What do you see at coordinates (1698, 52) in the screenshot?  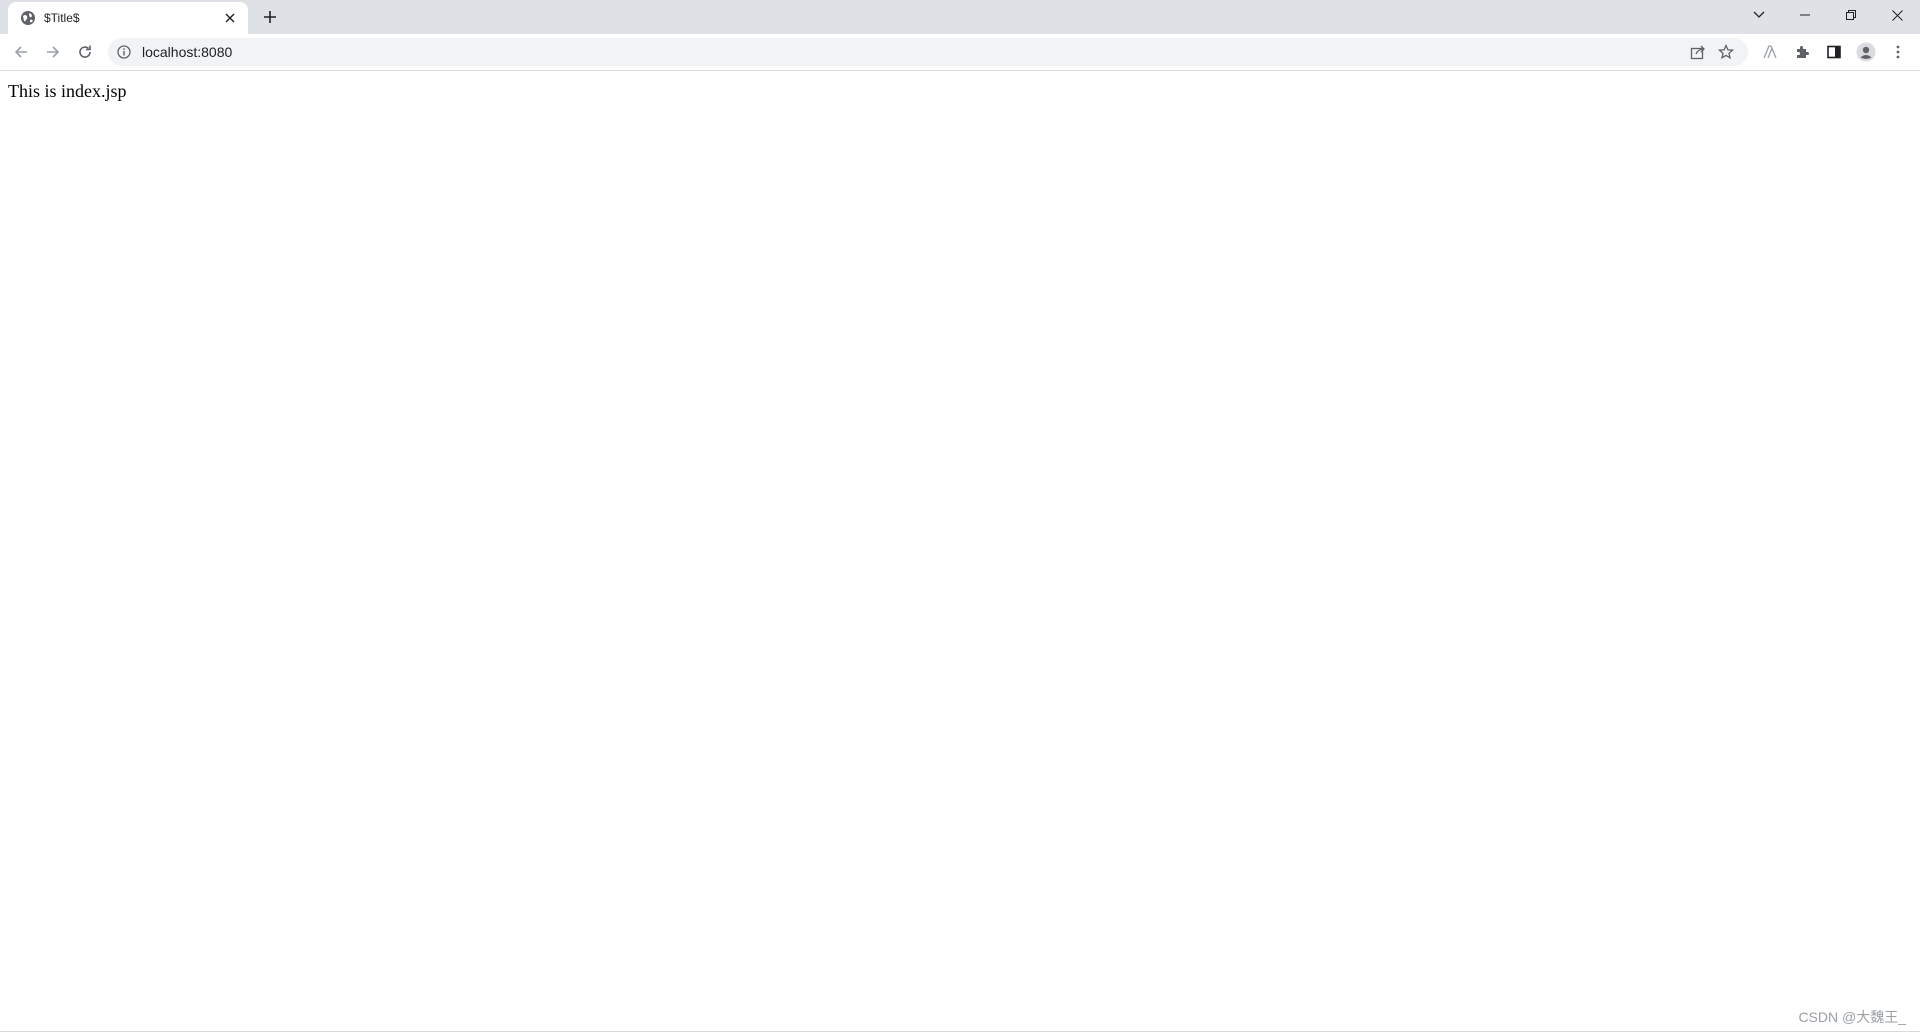 I see `share-icon` at bounding box center [1698, 52].